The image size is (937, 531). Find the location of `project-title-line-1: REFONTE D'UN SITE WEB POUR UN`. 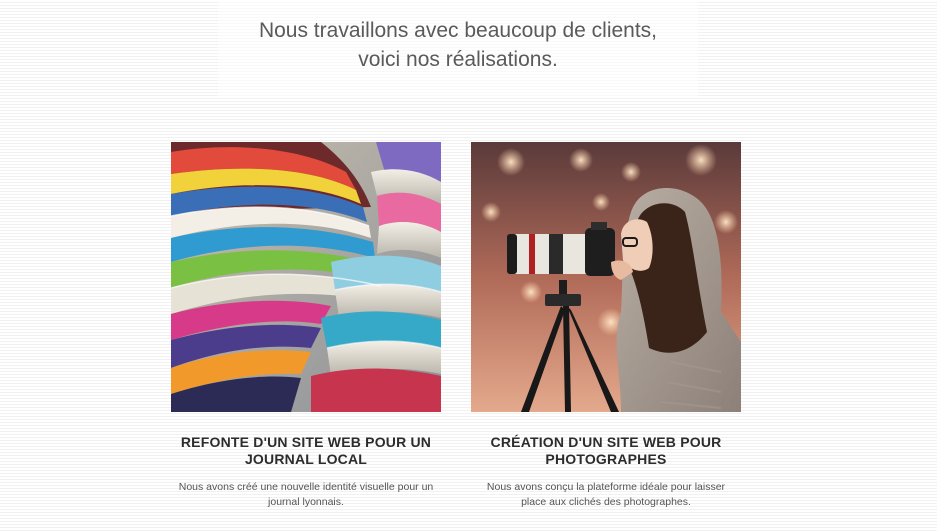

project-title-line-1: REFONTE D'UN SITE WEB POUR UN is located at coordinates (306, 442).